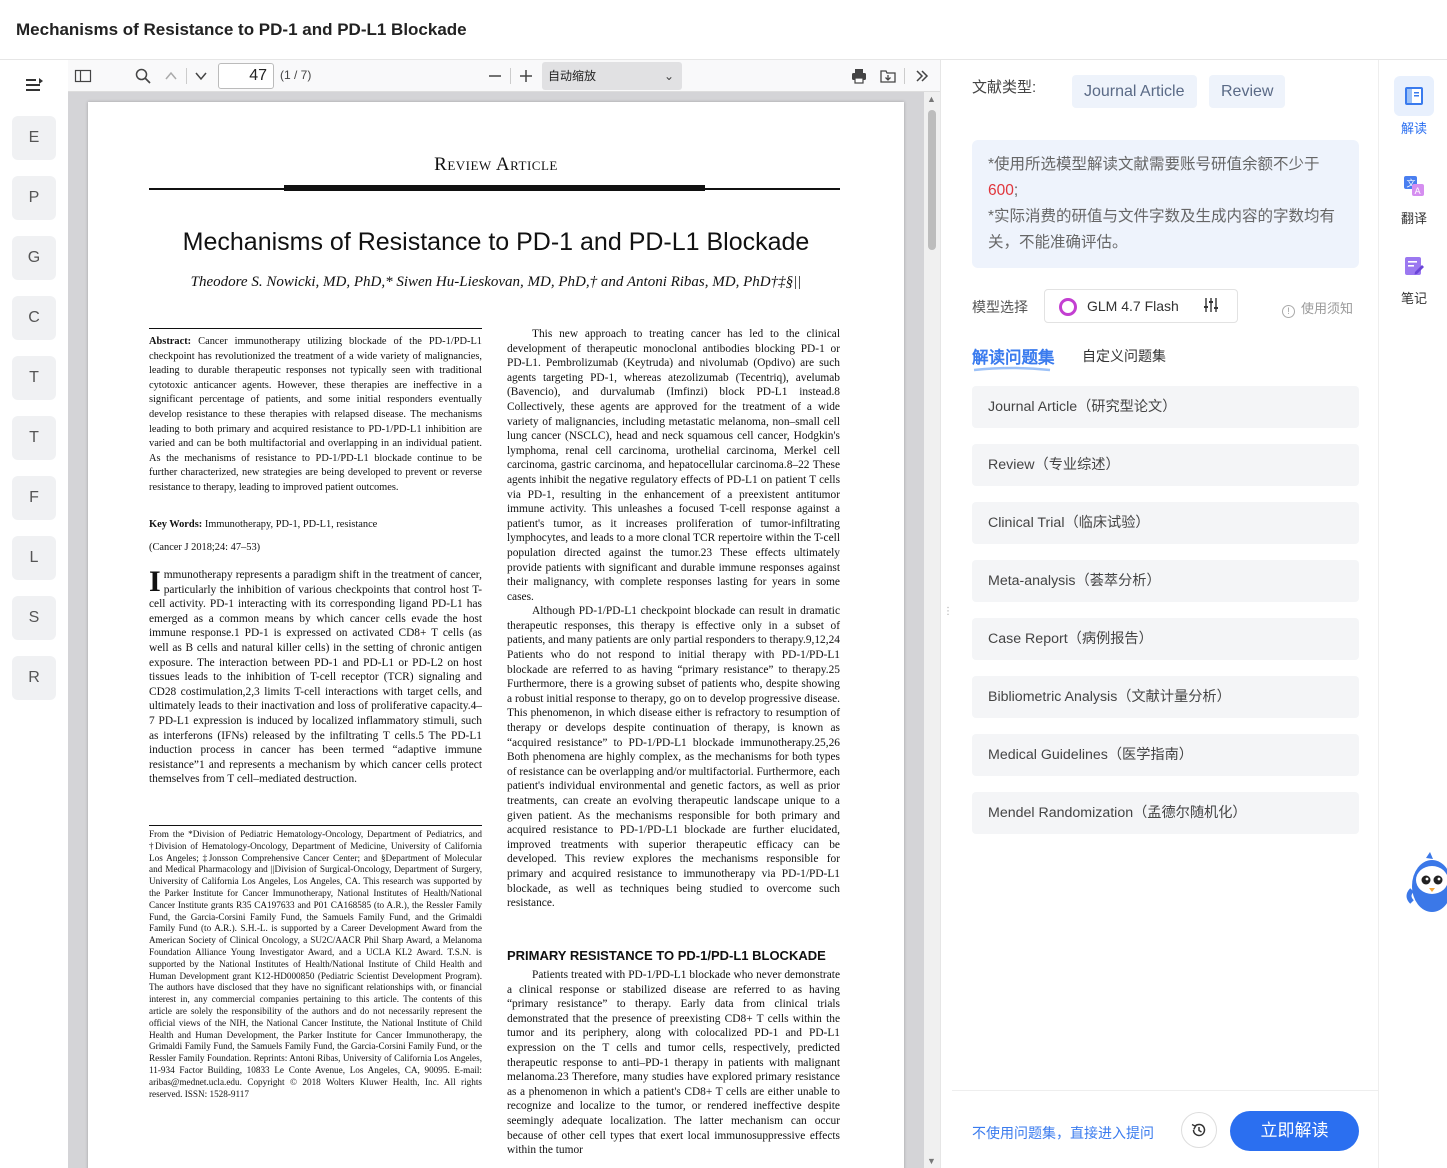 The width and height of the screenshot is (1447, 1168). What do you see at coordinates (1414, 186) in the screenshot?
I see `translate-icon: 文A` at bounding box center [1414, 186].